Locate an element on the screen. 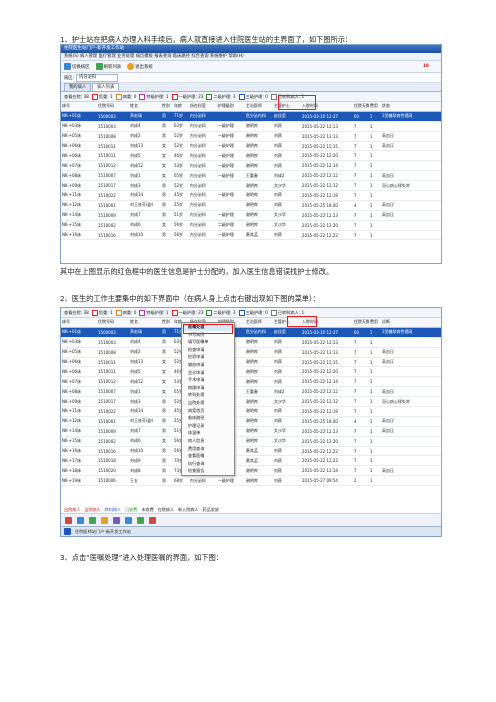 The width and height of the screenshot is (496, 702). surgery-icon is located at coordinates (128, 520).